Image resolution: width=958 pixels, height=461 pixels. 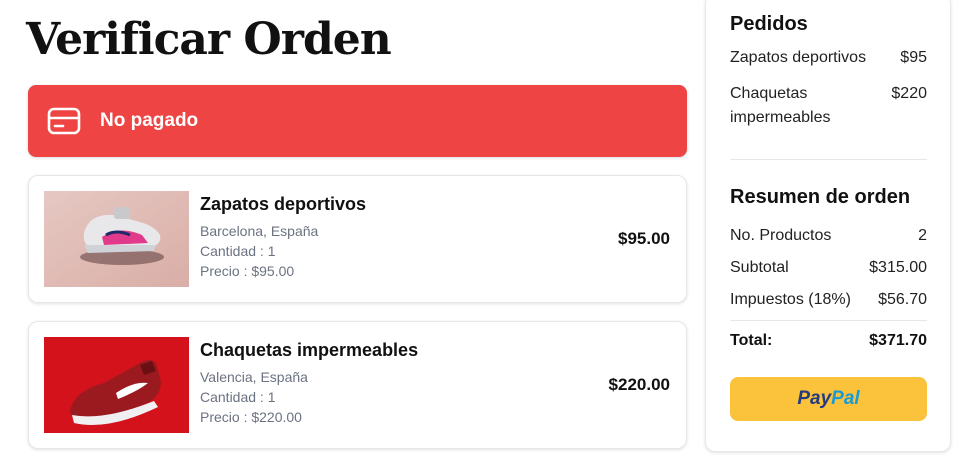 I want to click on product-name: Zapatos deportivos, so click(x=283, y=204).